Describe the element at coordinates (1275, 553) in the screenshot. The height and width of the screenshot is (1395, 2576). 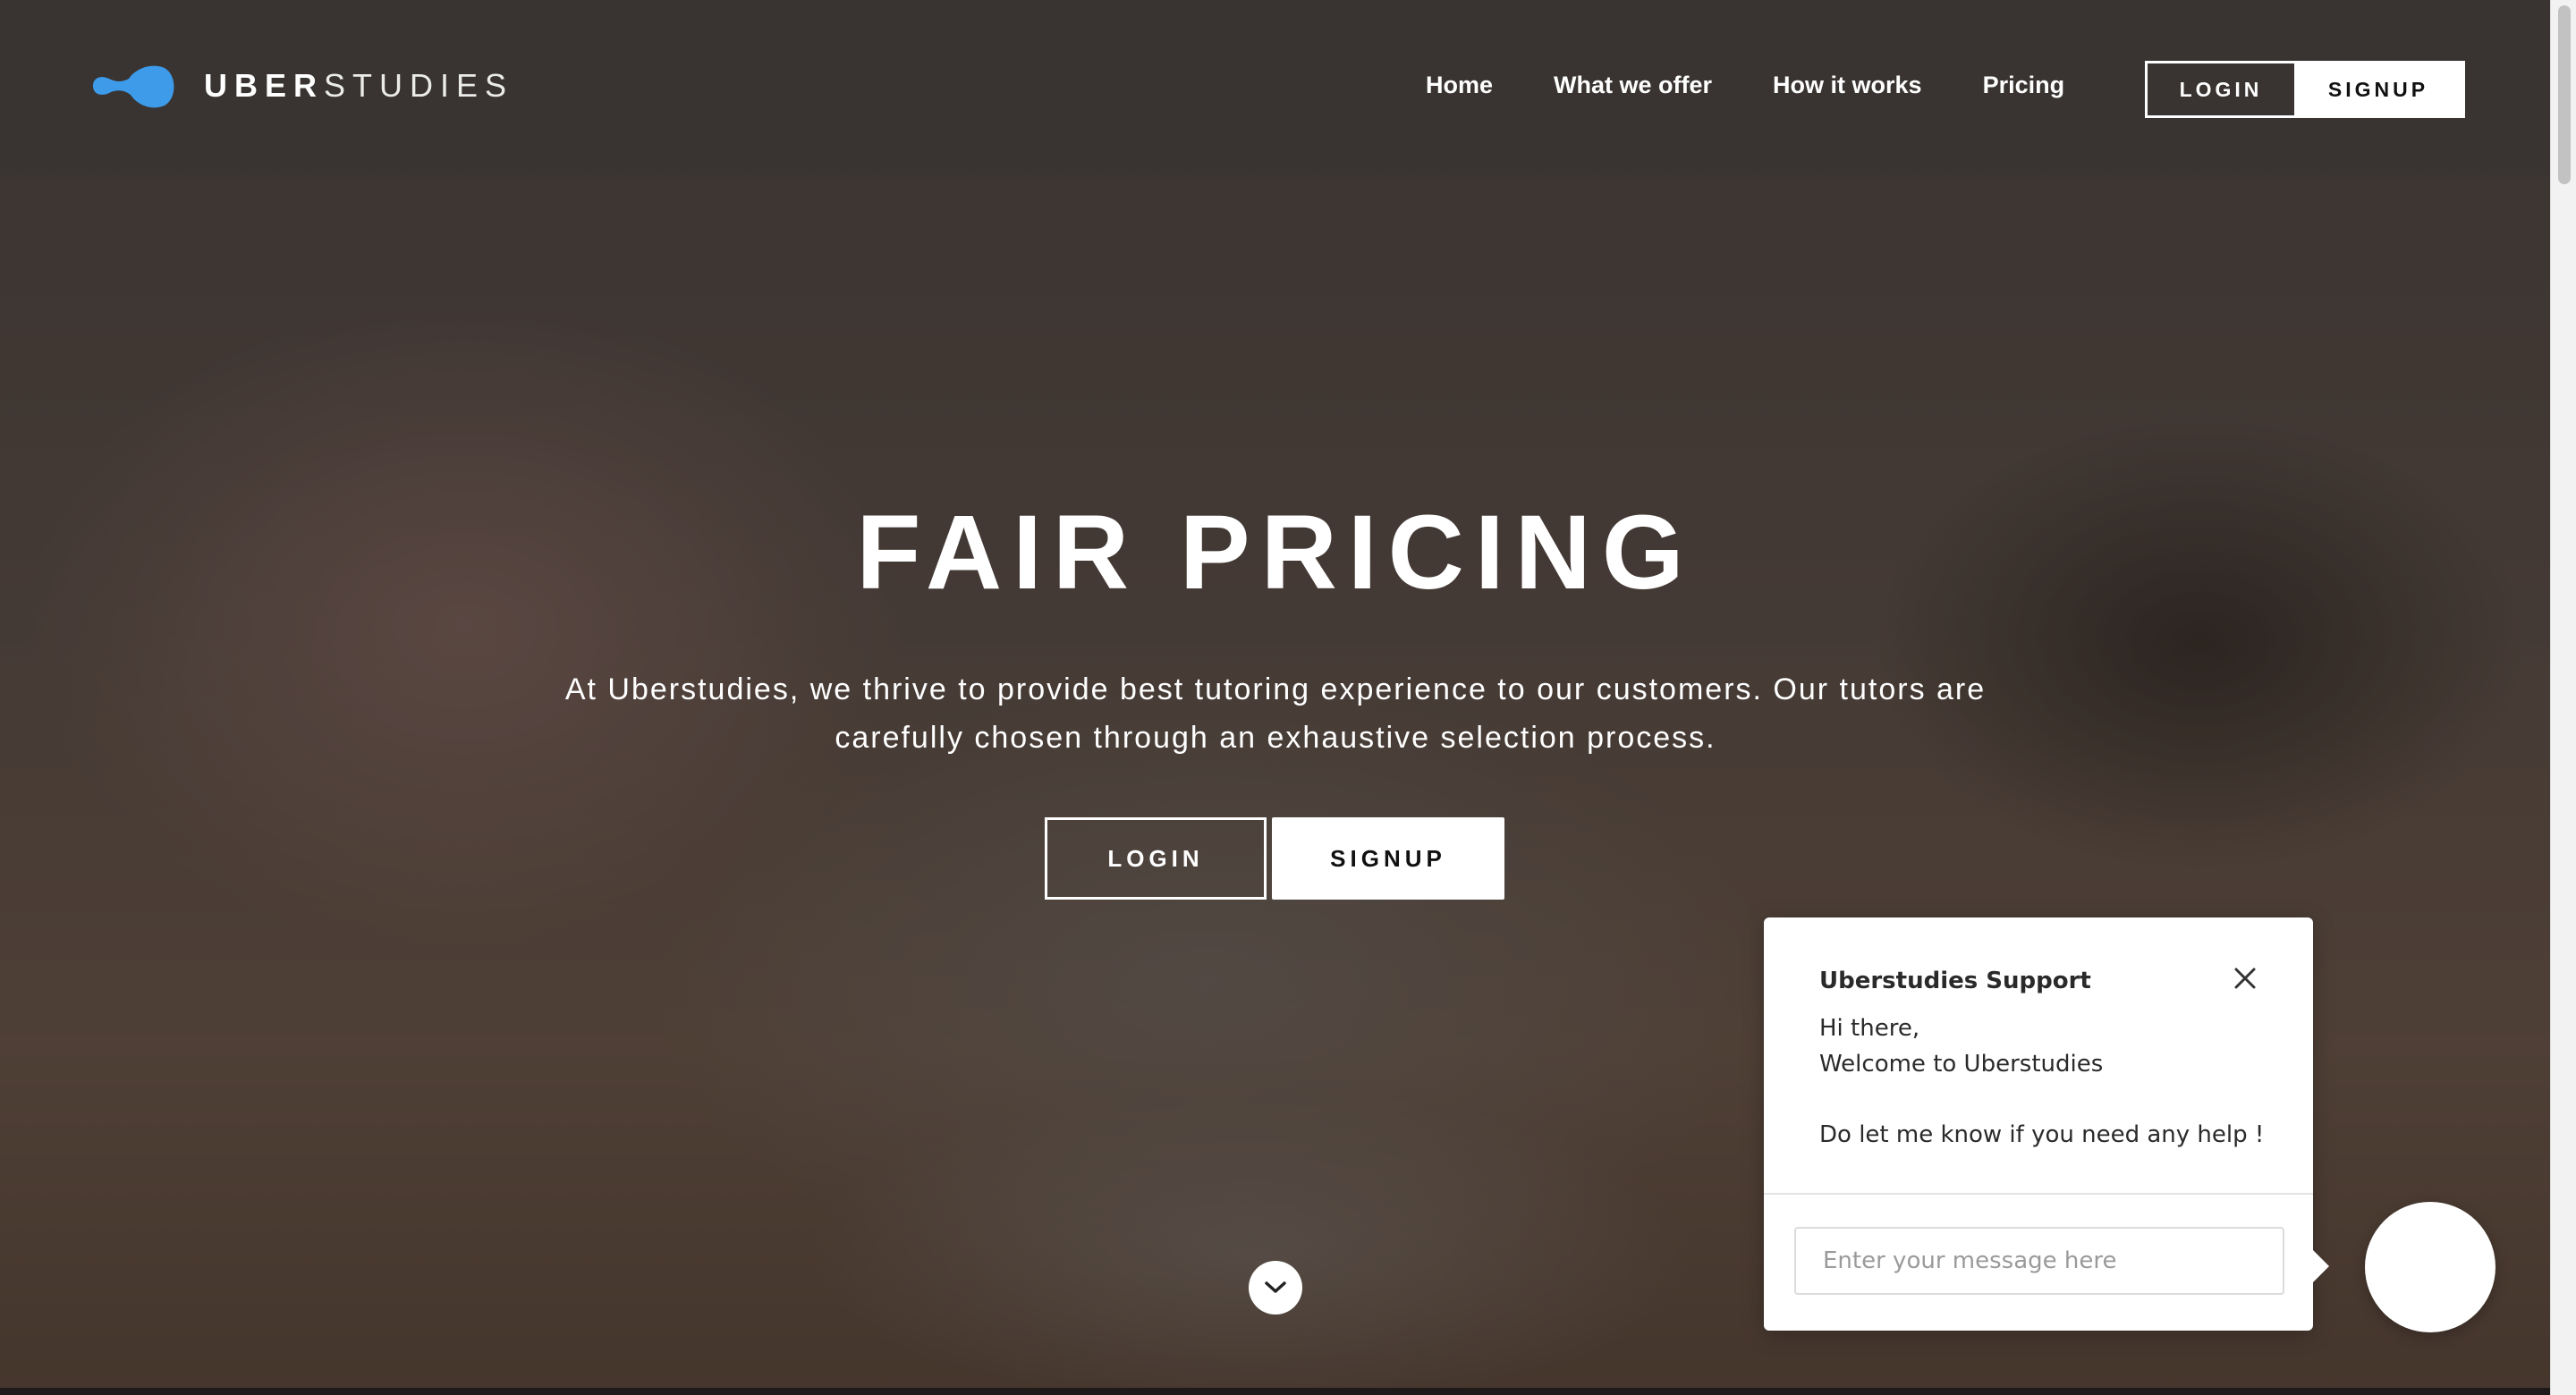
I see `hero-title: FAIR PRICING` at that location.